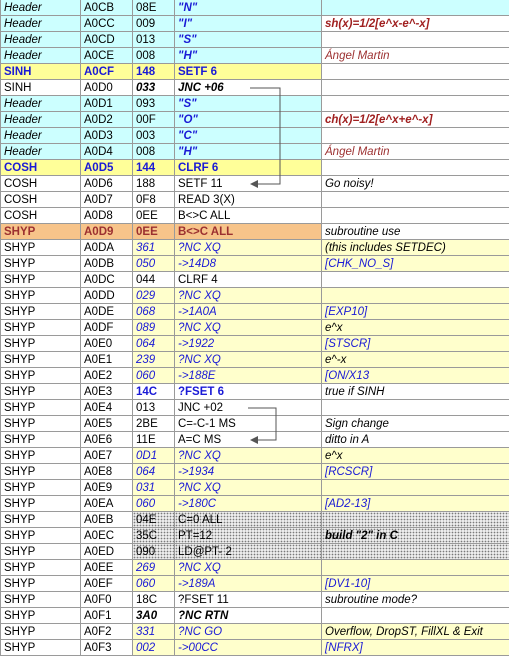  What do you see at coordinates (415, 120) in the screenshot?
I see `cell-note: ch(x)=1/2[e^x+e^-x]` at bounding box center [415, 120].